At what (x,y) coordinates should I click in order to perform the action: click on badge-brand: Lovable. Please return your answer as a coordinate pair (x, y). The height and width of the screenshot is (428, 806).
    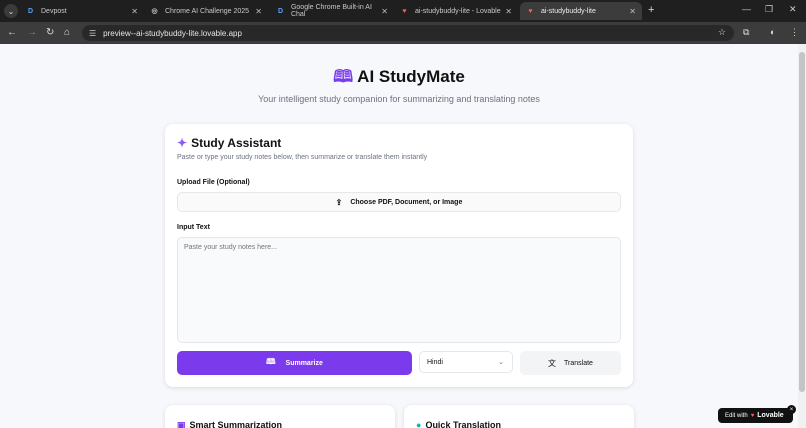
    Looking at the image, I should click on (770, 415).